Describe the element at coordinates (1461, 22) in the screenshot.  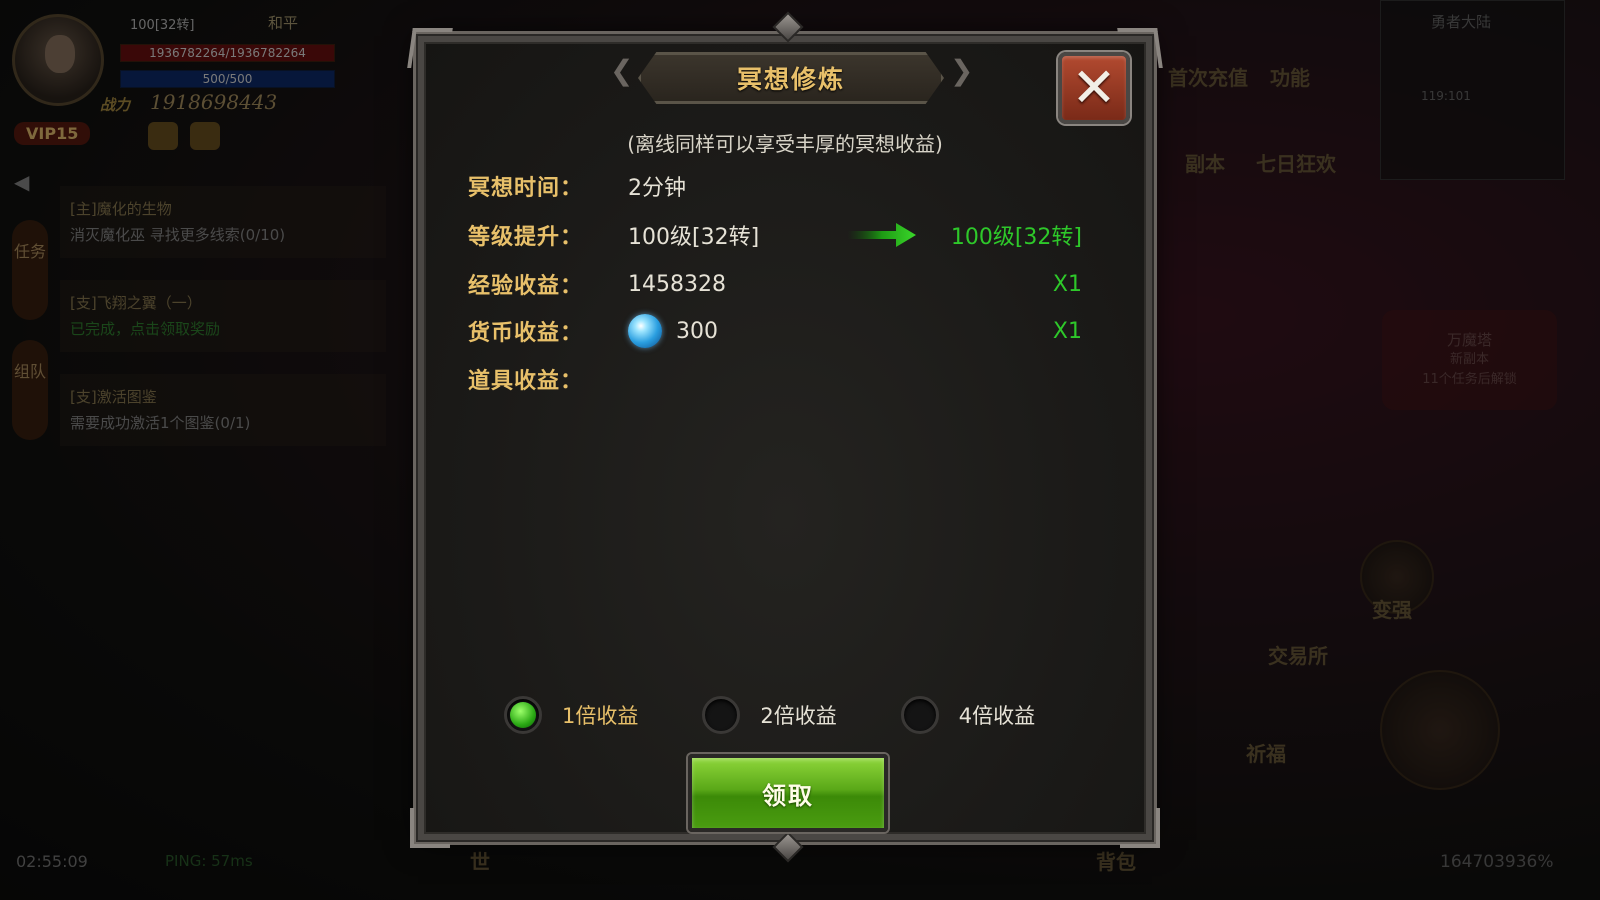
I see `map-name: 勇者大陆` at that location.